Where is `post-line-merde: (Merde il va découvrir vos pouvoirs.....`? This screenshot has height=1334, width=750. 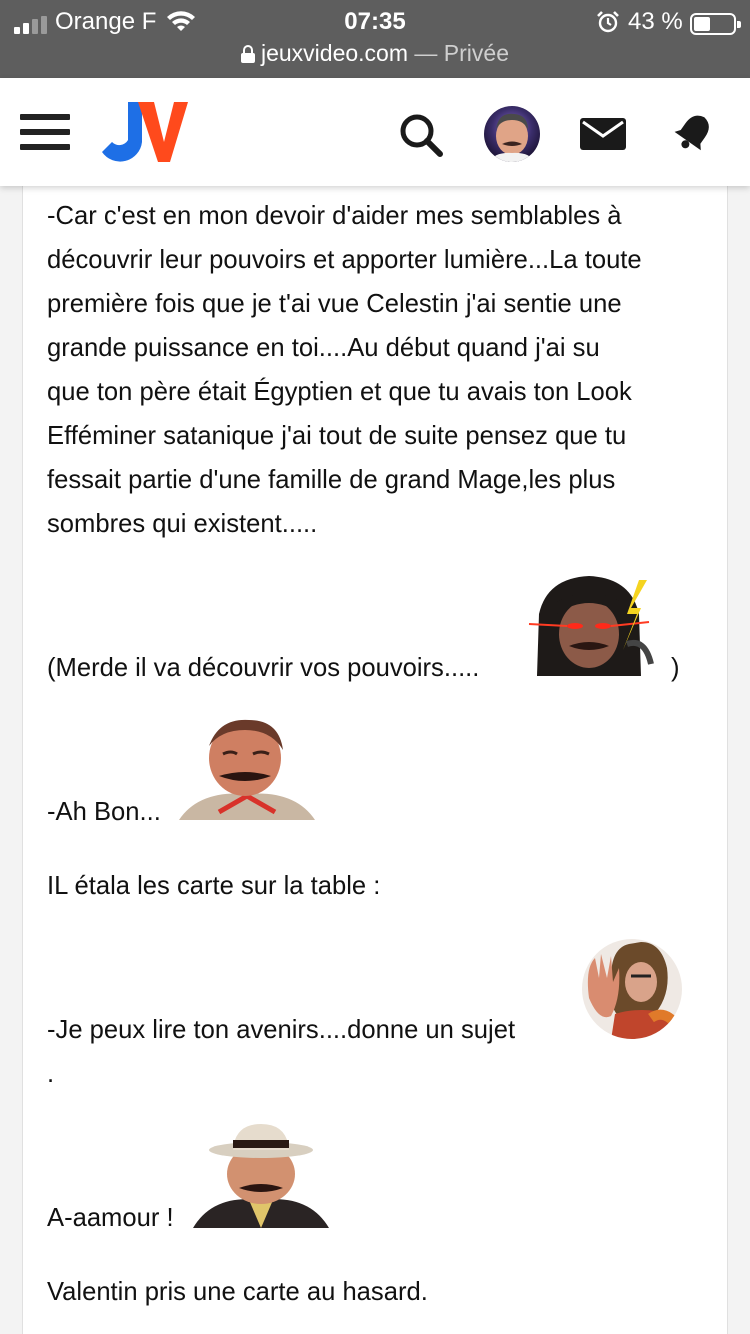 post-line-merde: (Merde il va découvrir vos pouvoirs..... is located at coordinates (263, 668).